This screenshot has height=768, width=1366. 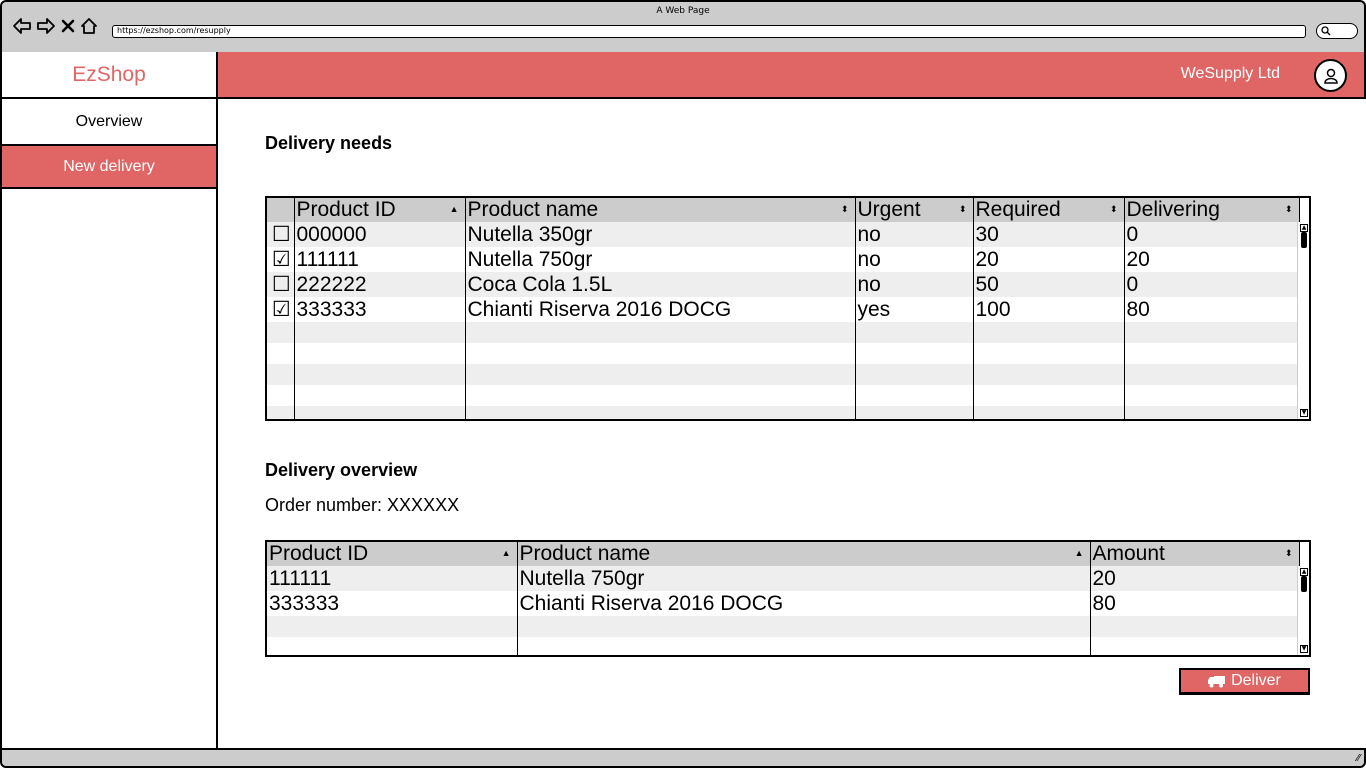 I want to click on browser-search, so click(x=1337, y=31).